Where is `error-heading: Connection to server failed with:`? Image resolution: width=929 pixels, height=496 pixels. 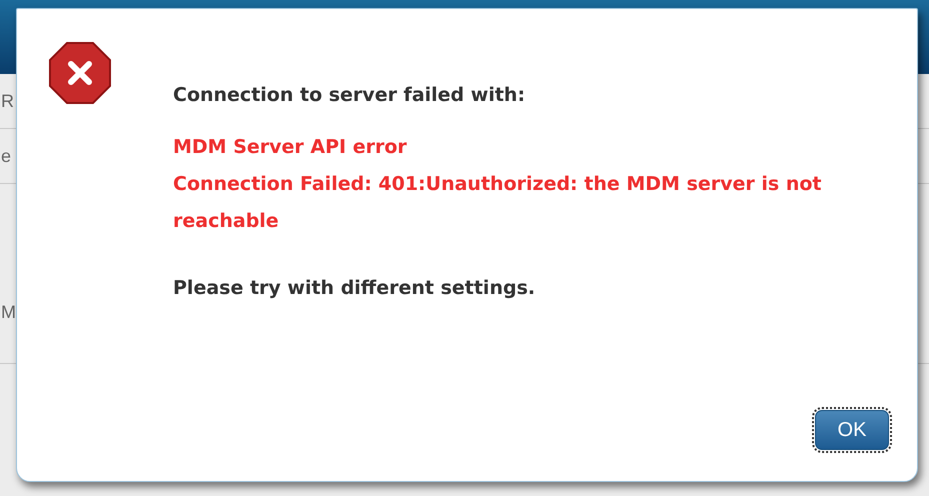
error-heading: Connection to server failed with: is located at coordinates (349, 95).